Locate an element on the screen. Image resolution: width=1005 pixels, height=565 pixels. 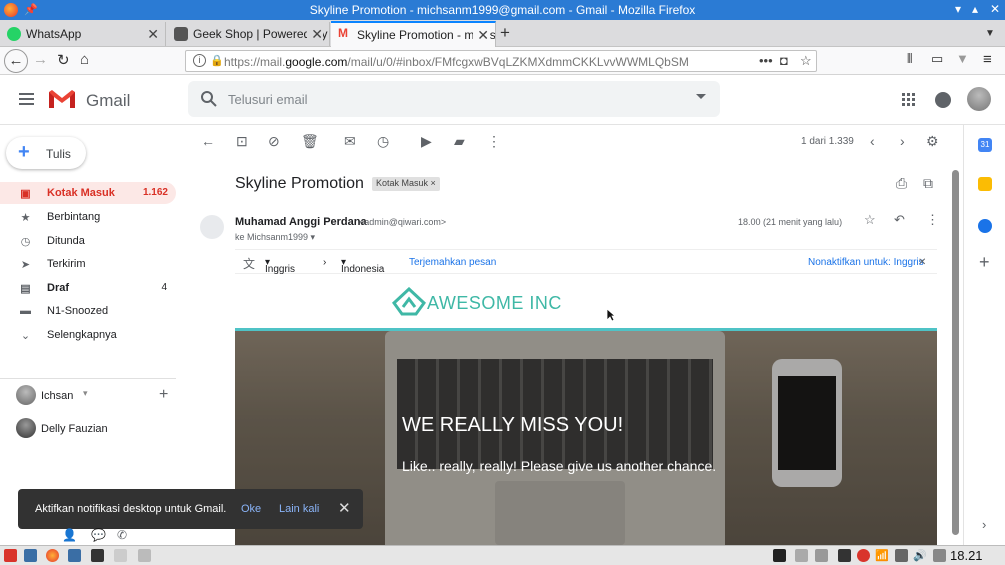
compose-button: + Tulis is located at coordinates (46, 153).